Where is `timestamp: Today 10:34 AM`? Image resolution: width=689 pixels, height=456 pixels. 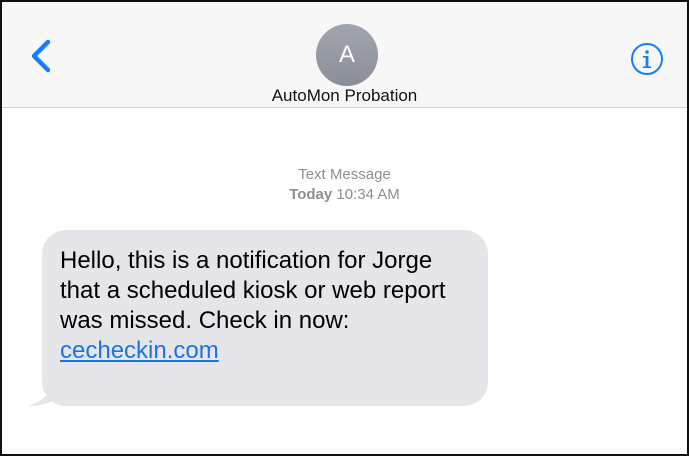 timestamp: Today 10:34 AM is located at coordinates (344, 195).